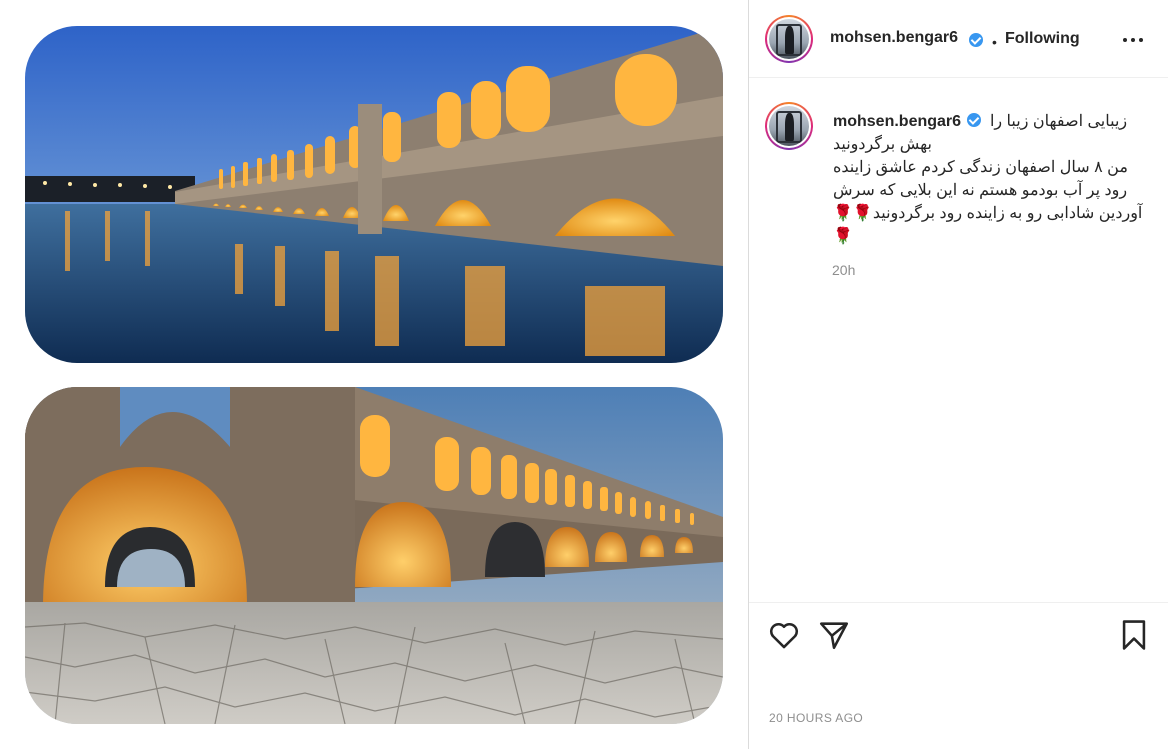  Describe the element at coordinates (882, 144) in the screenshot. I see `caption-line: بهش برگردونید` at that location.